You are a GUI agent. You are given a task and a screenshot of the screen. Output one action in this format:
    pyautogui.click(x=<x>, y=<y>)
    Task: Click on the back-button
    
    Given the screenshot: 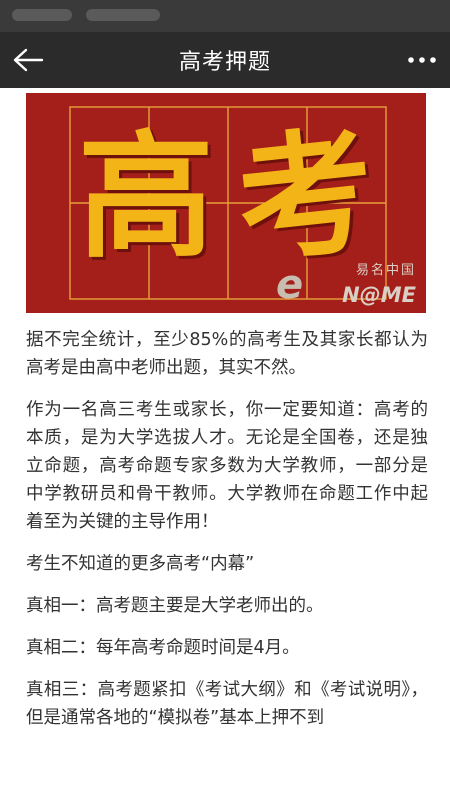 What is the action you would take?
    pyautogui.click(x=28, y=60)
    